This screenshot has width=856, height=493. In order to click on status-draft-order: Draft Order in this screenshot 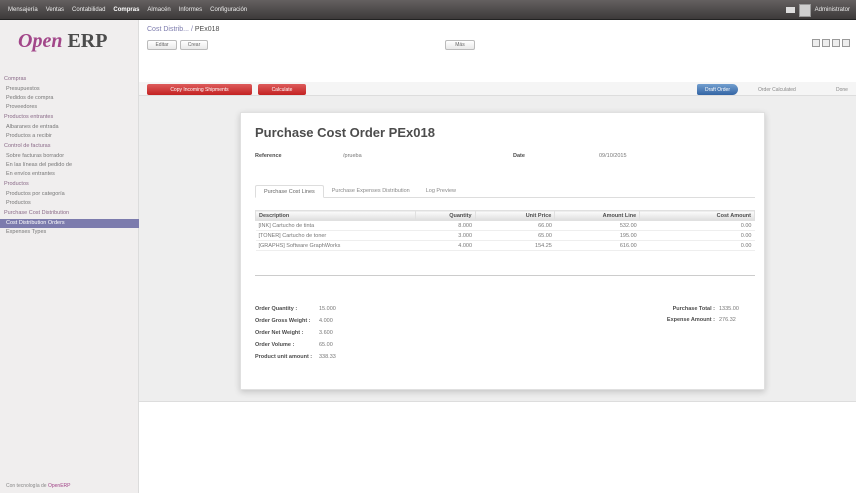, I will do `click(718, 89)`.